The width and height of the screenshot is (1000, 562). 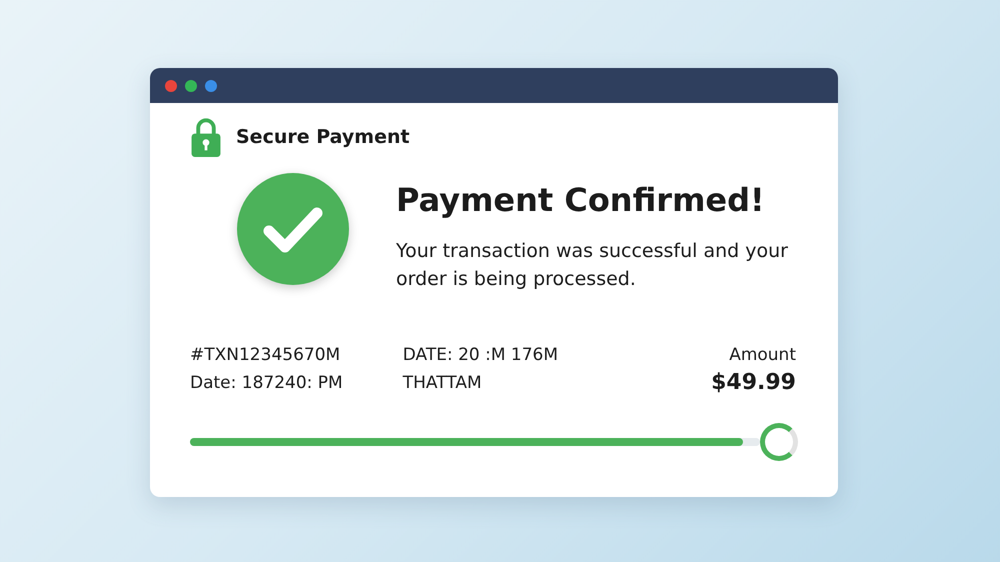 What do you see at coordinates (762, 355) in the screenshot?
I see `amount-label: Amount` at bounding box center [762, 355].